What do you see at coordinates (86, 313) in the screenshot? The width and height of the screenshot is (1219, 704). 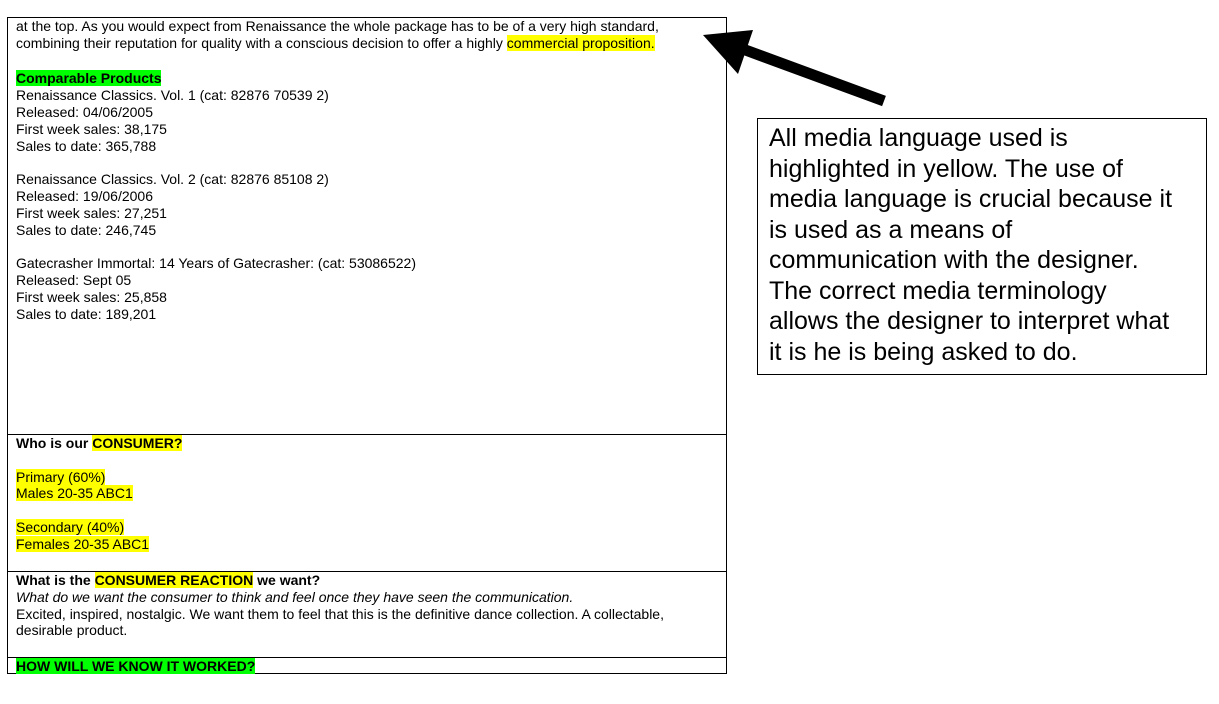 I see `product-3-to-date: Sales to date: 189,201` at bounding box center [86, 313].